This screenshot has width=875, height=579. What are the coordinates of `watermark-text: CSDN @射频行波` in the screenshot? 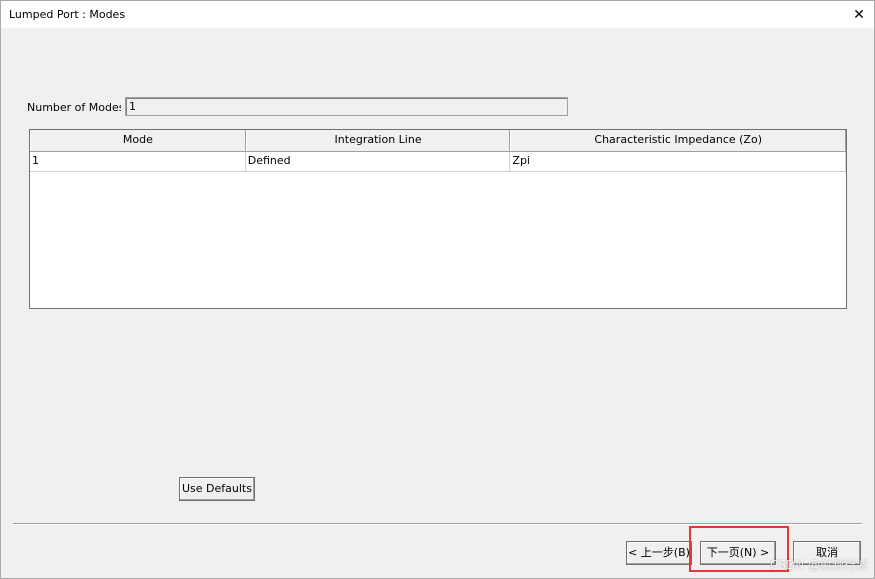 It's located at (818, 565).